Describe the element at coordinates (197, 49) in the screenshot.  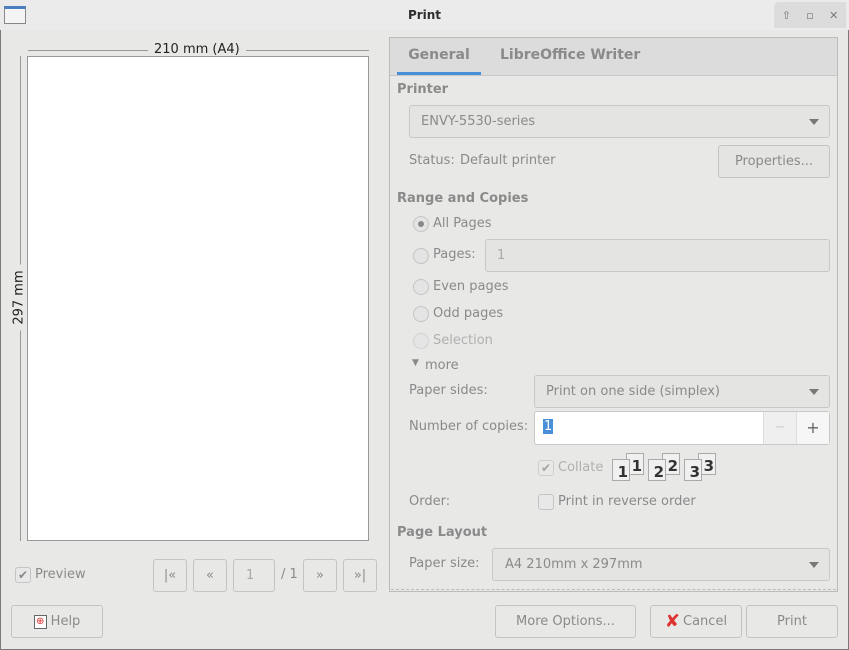
I see `width-label: 210 mm (A4)` at that location.